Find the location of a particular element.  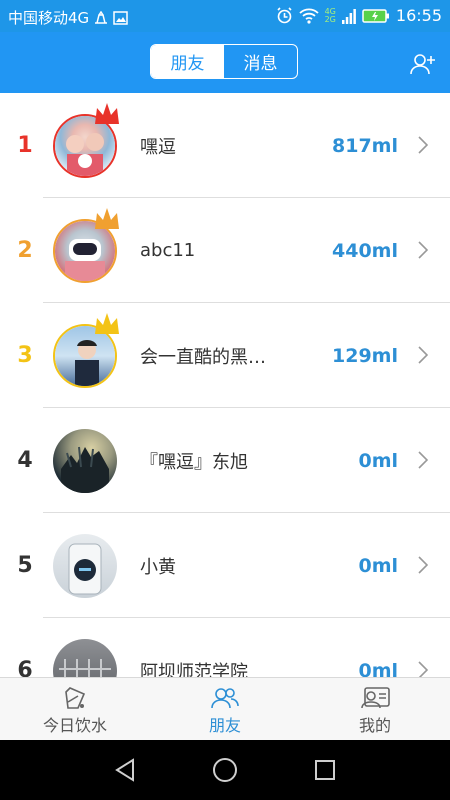

water-amount: 129ml is located at coordinates (365, 355).